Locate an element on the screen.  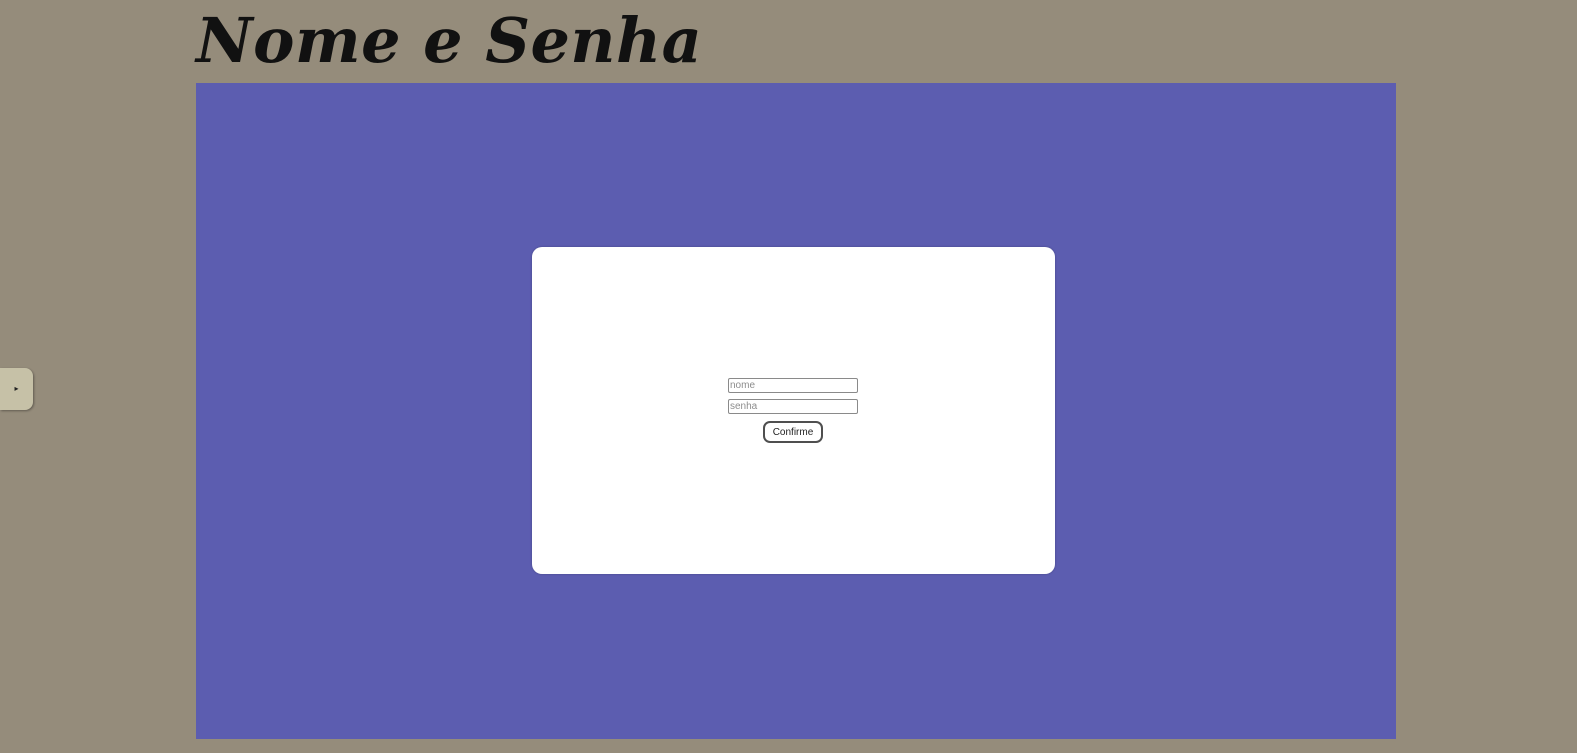
login-form: Confirme is located at coordinates (793, 410).